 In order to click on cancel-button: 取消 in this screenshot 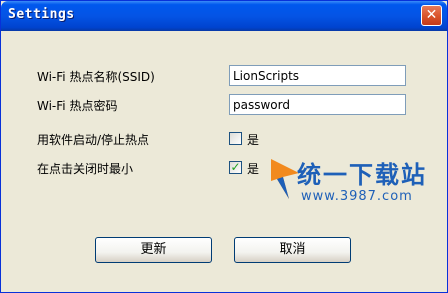, I will do `click(292, 250)`.